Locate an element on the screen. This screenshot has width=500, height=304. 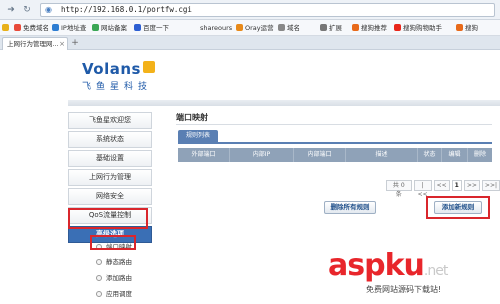
sidebar-item-label: 基础设置 is located at coordinates (110, 158).